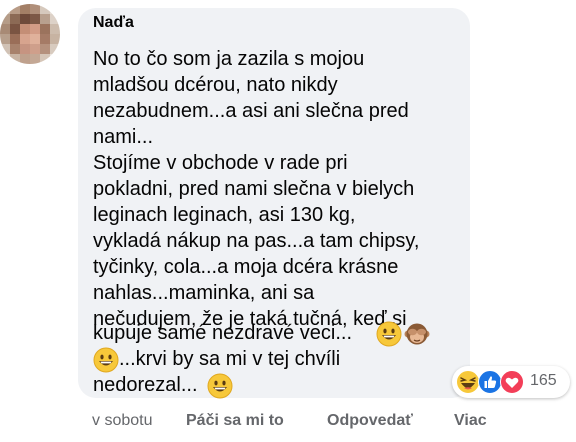  What do you see at coordinates (256, 241) in the screenshot?
I see `comment-text-line: vykladá nákup na pas...a tam chipsy,` at bounding box center [256, 241].